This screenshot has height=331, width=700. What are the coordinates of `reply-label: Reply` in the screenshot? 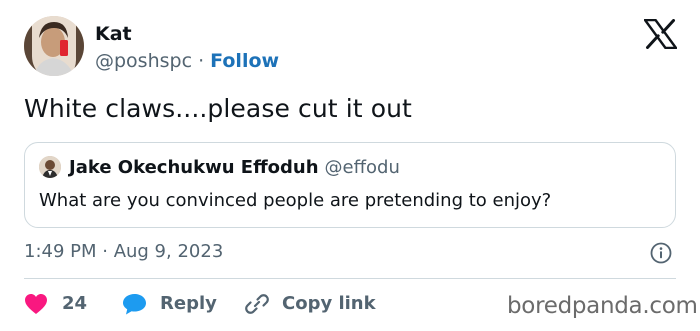 It's located at (188, 303).